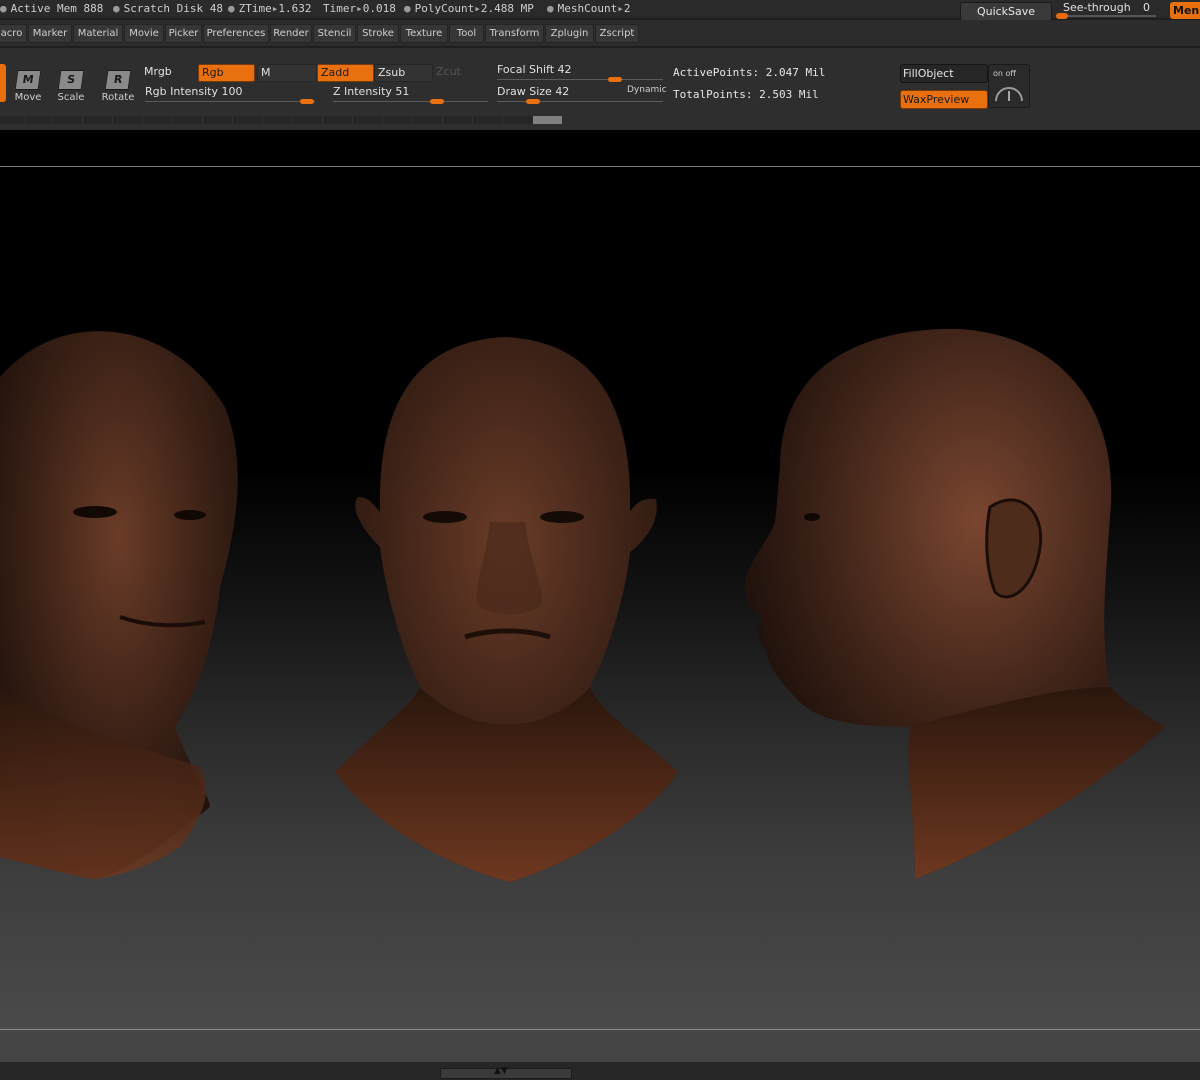  I want to click on menu-macro: acro, so click(13, 33).